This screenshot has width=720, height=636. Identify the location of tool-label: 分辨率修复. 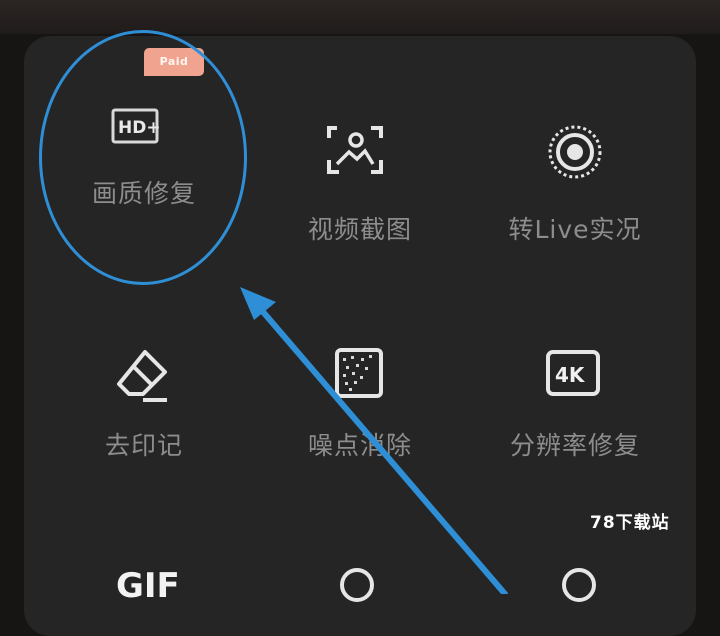
(574, 445).